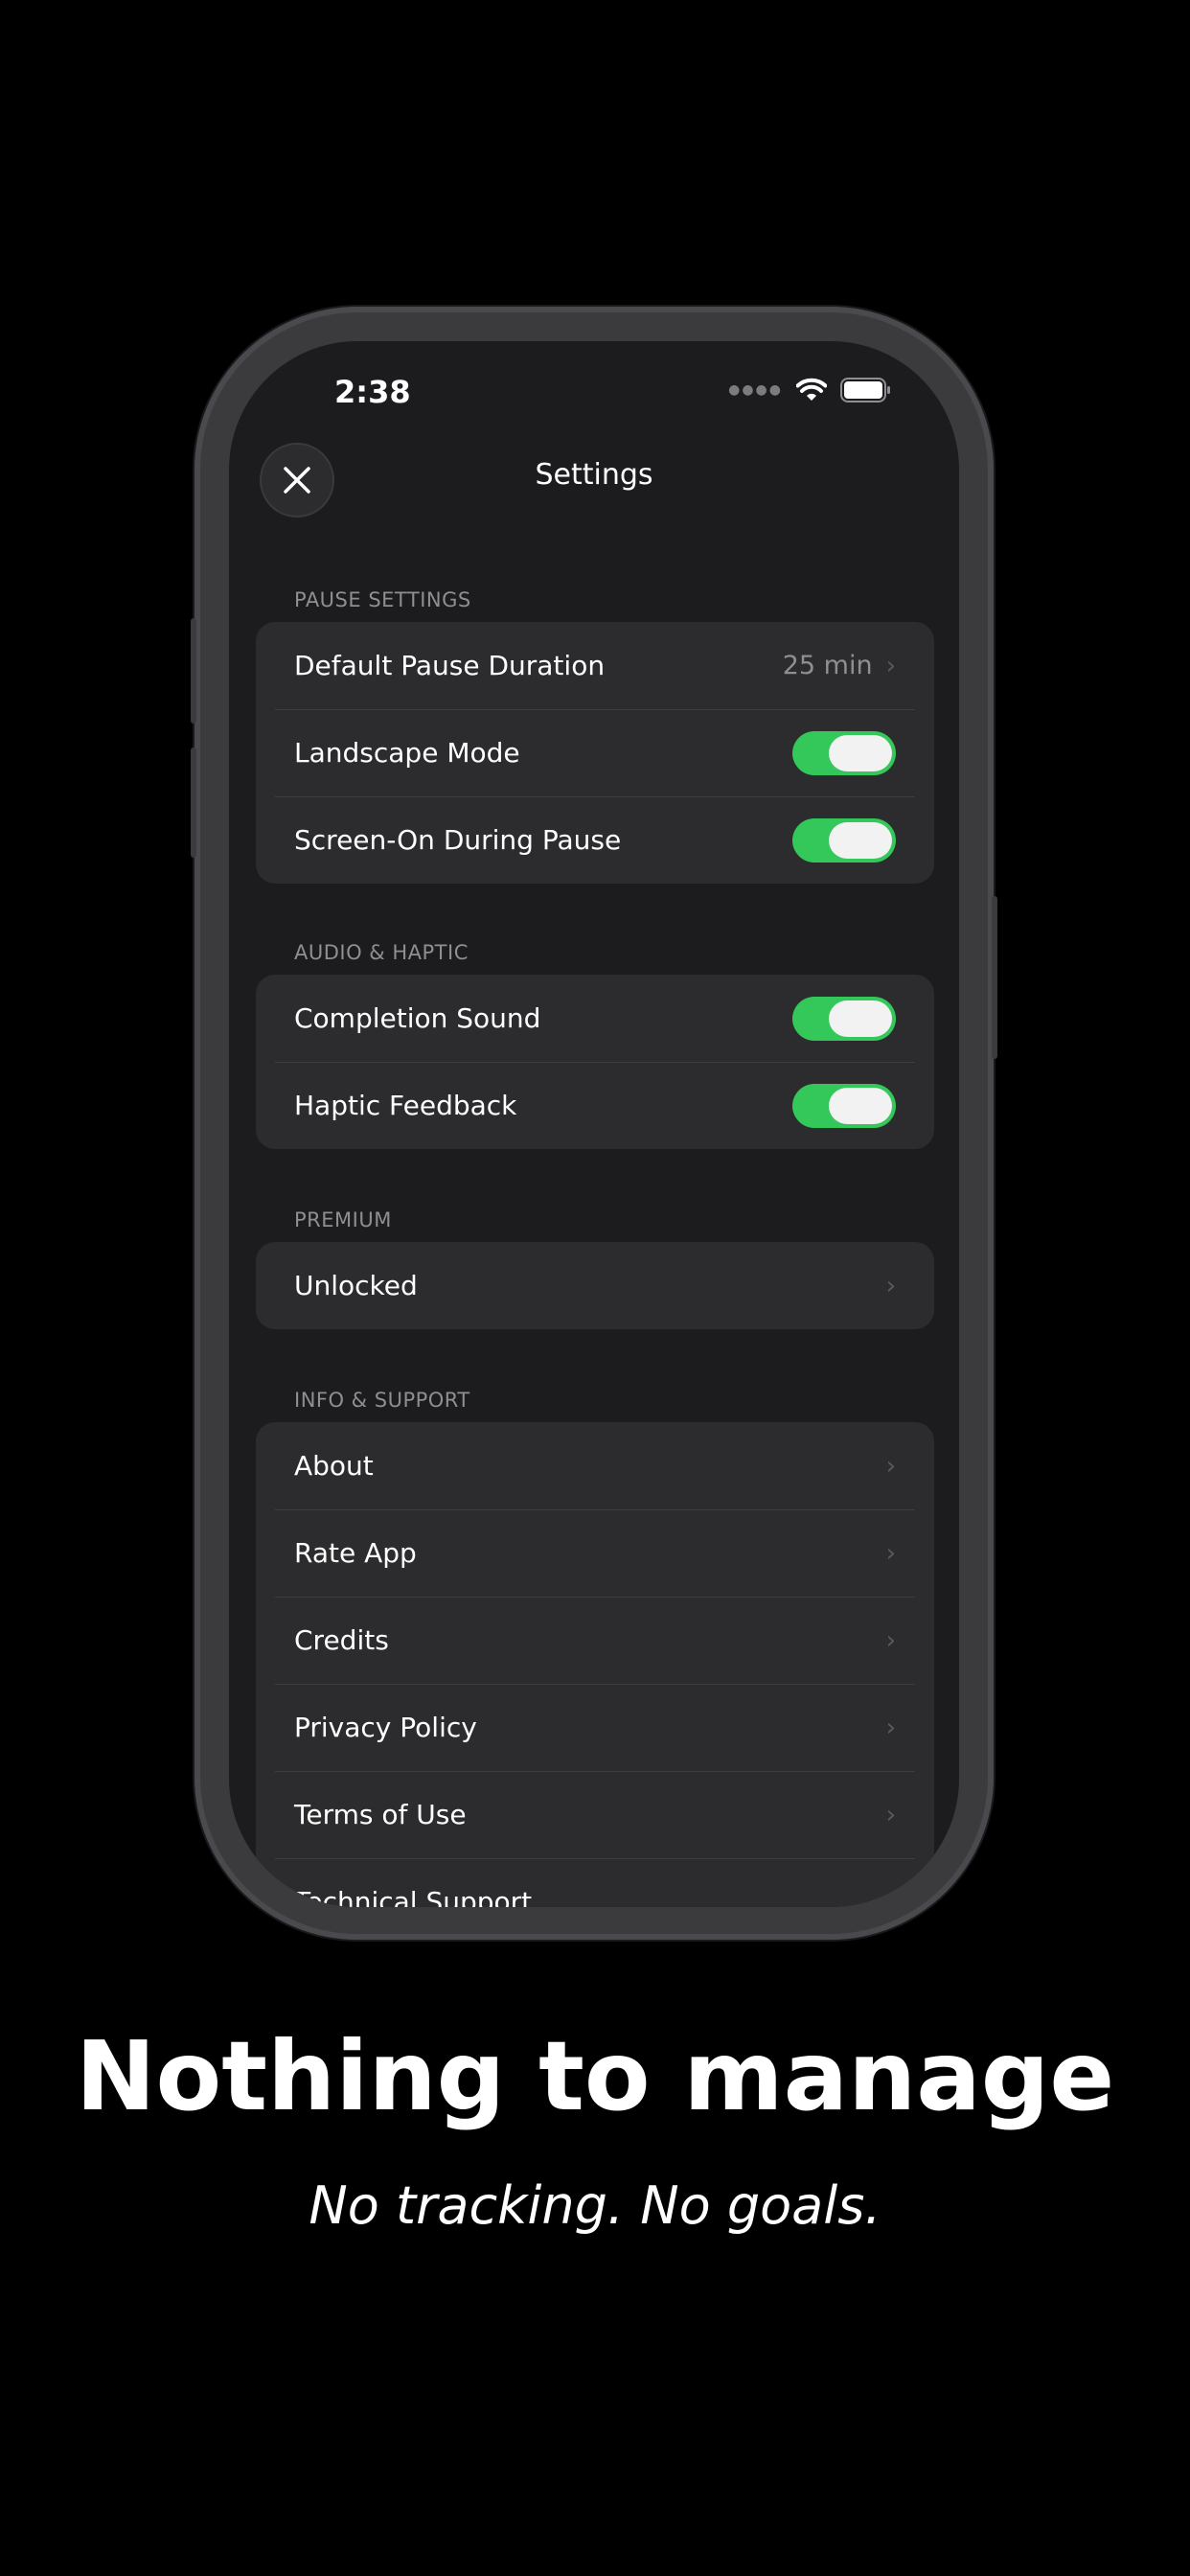  Describe the element at coordinates (342, 1640) in the screenshot. I see `row-label: Credits` at that location.